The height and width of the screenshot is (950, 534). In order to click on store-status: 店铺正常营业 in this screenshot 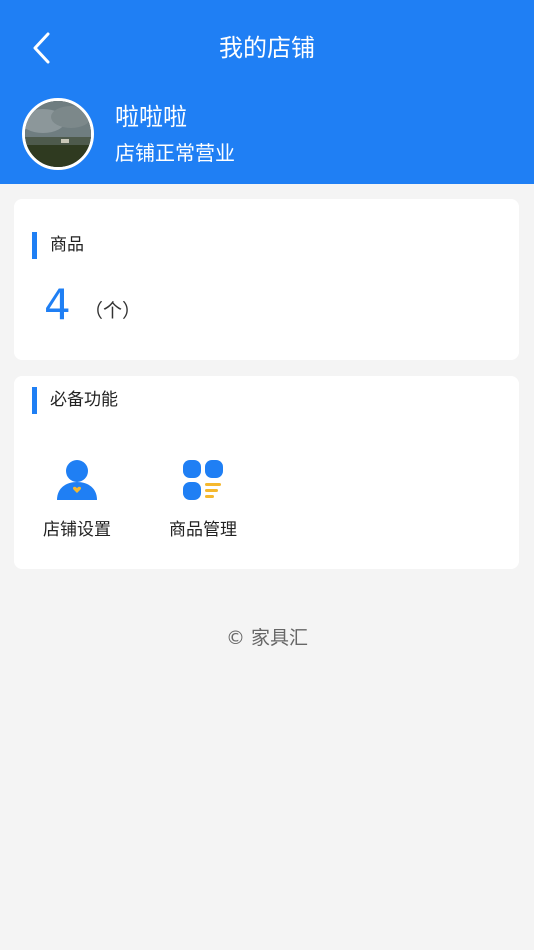, I will do `click(175, 153)`.